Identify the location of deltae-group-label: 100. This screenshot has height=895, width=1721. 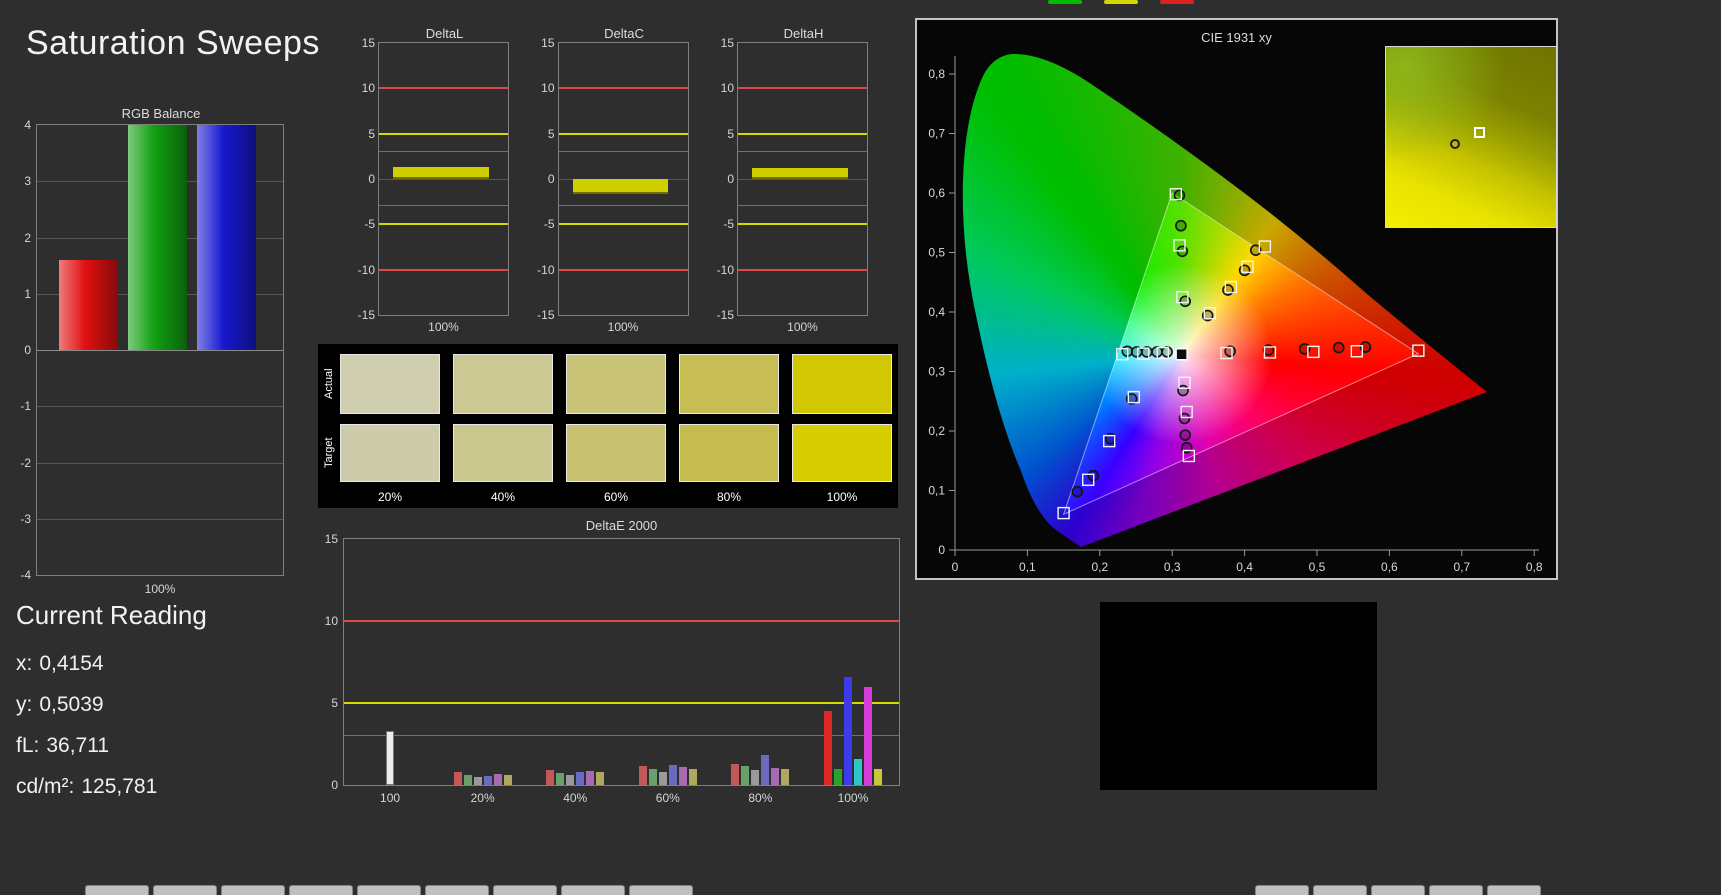
(390, 798).